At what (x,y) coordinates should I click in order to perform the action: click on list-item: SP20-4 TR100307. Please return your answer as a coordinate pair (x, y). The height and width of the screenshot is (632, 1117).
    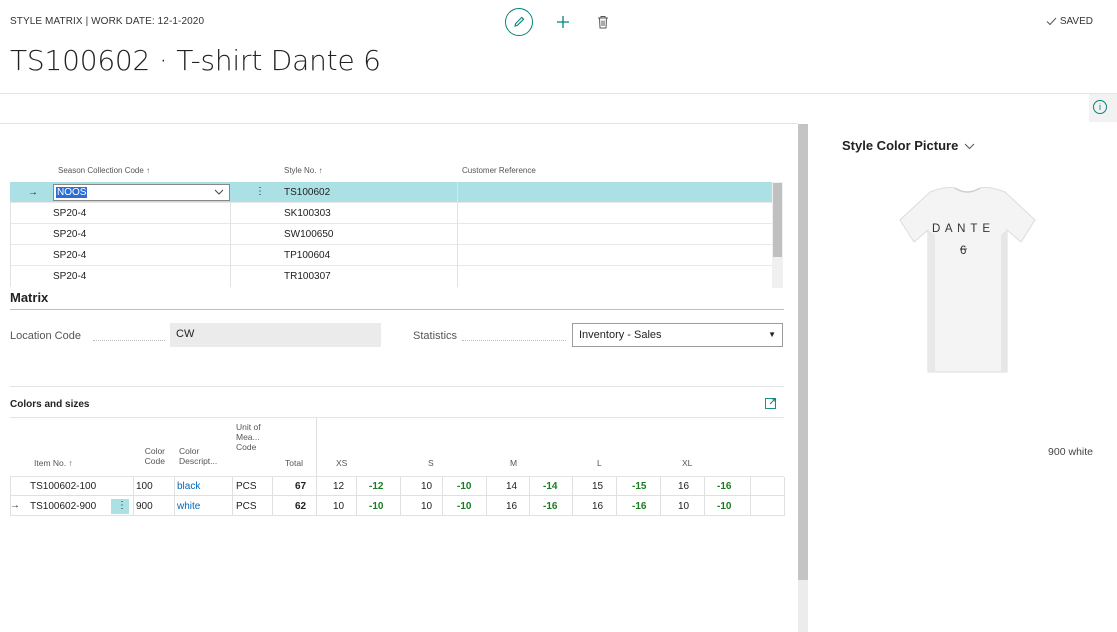
    Looking at the image, I should click on (391, 276).